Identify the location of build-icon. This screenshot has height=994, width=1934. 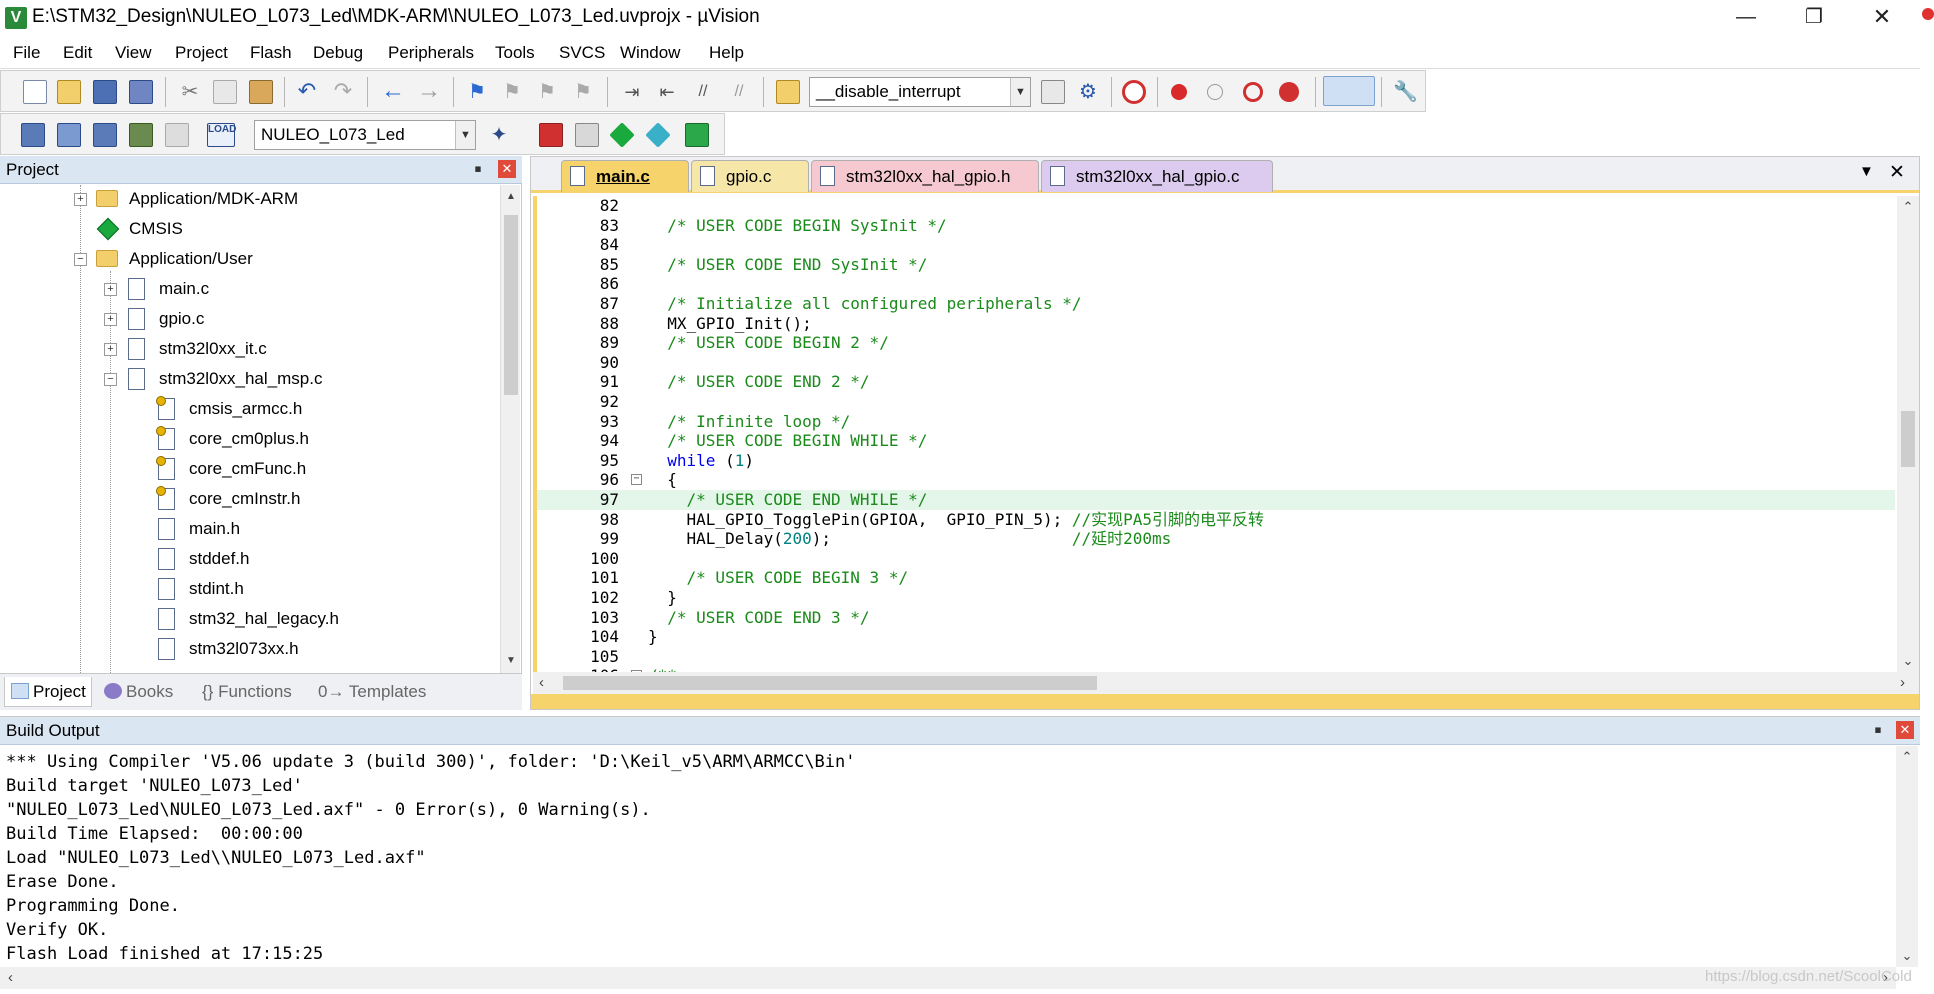
(69, 135).